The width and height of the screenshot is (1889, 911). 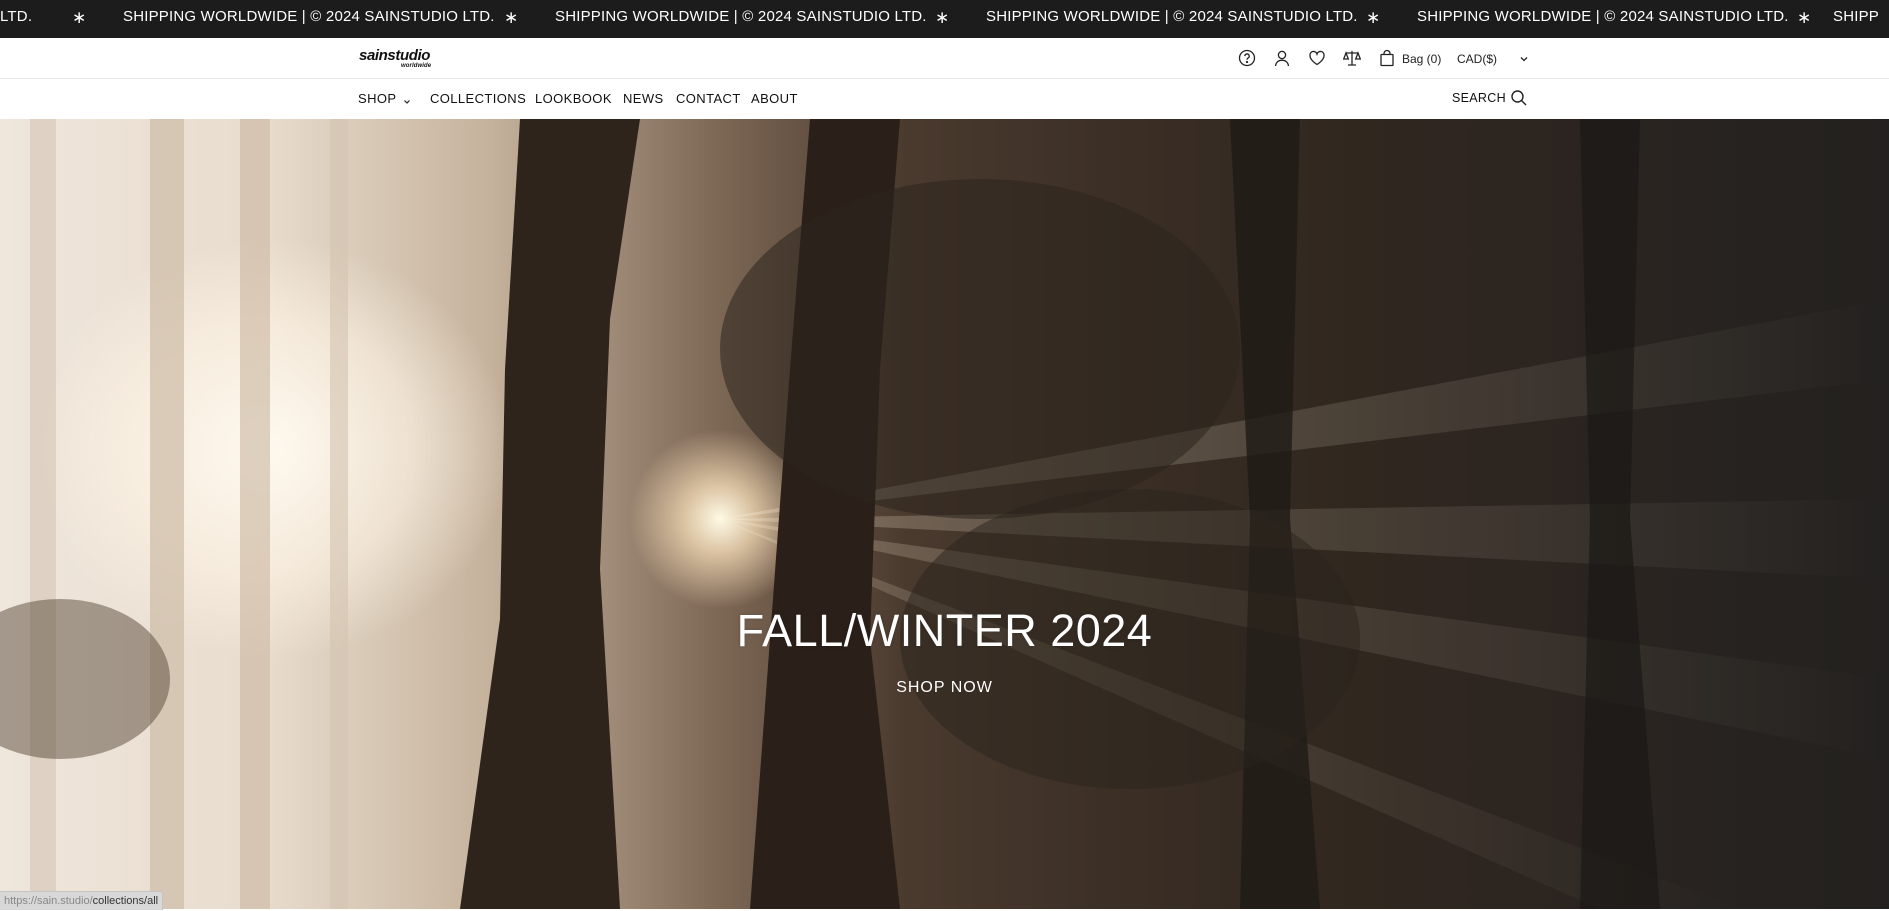 I want to click on nav-item-shop: SHOP, so click(x=377, y=98).